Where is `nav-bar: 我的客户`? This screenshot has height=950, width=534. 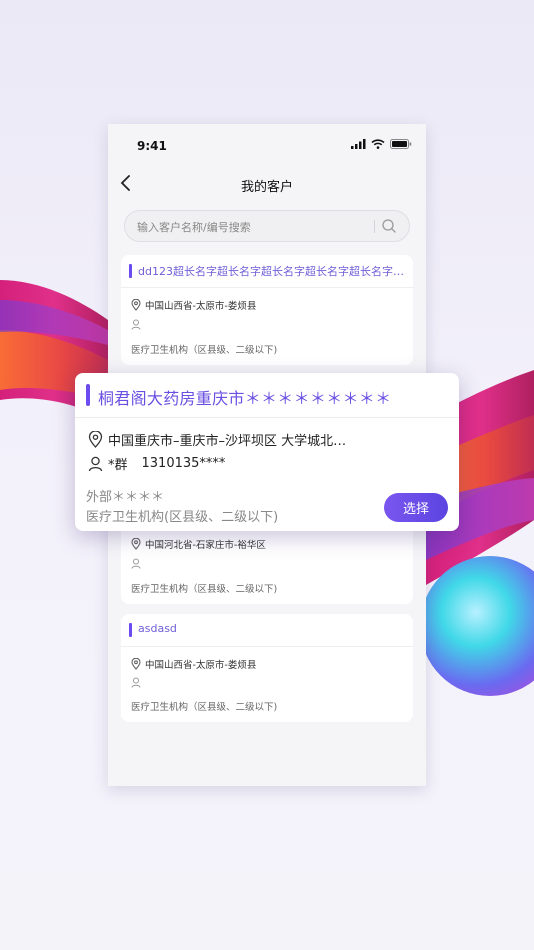 nav-bar: 我的客户 is located at coordinates (267, 184).